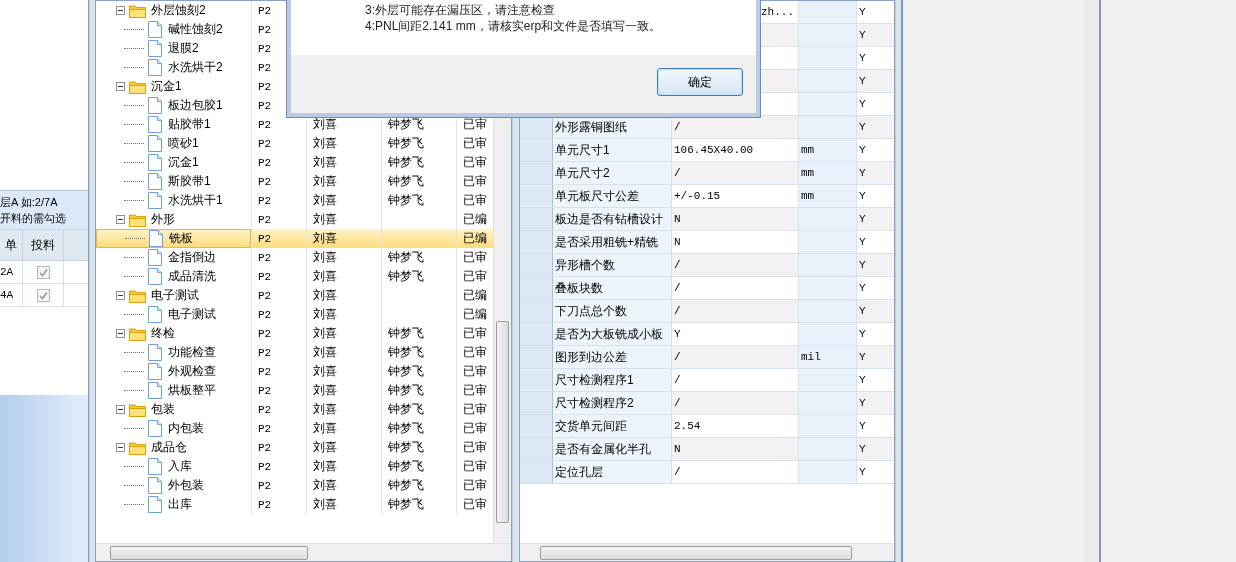  Describe the element at coordinates (195, 105) in the screenshot. I see `tree-item: 板边包胶1` at that location.